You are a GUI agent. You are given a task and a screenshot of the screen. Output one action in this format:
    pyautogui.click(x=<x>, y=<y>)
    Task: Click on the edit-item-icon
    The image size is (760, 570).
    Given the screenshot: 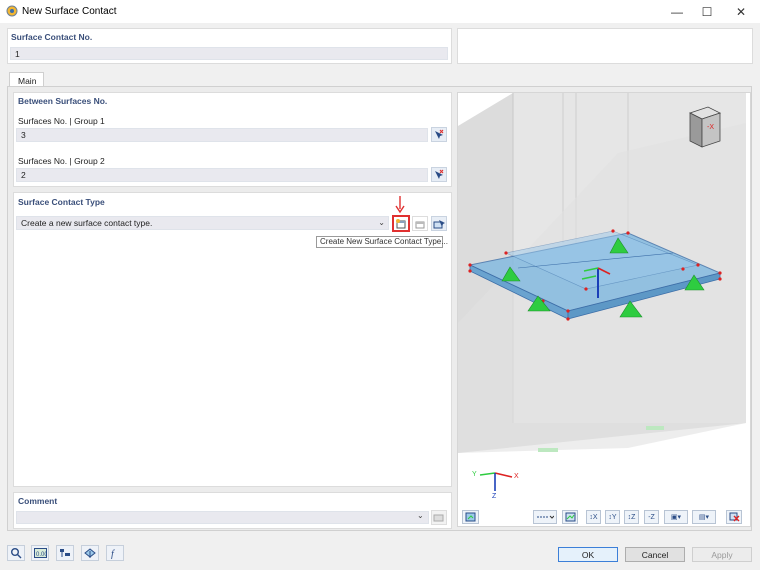 What is the action you would take?
    pyautogui.click(x=420, y=224)
    